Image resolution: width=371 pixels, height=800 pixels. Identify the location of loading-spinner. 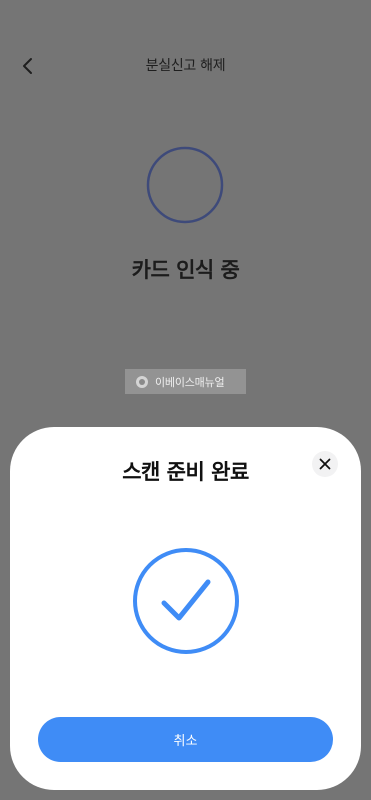
(185, 185).